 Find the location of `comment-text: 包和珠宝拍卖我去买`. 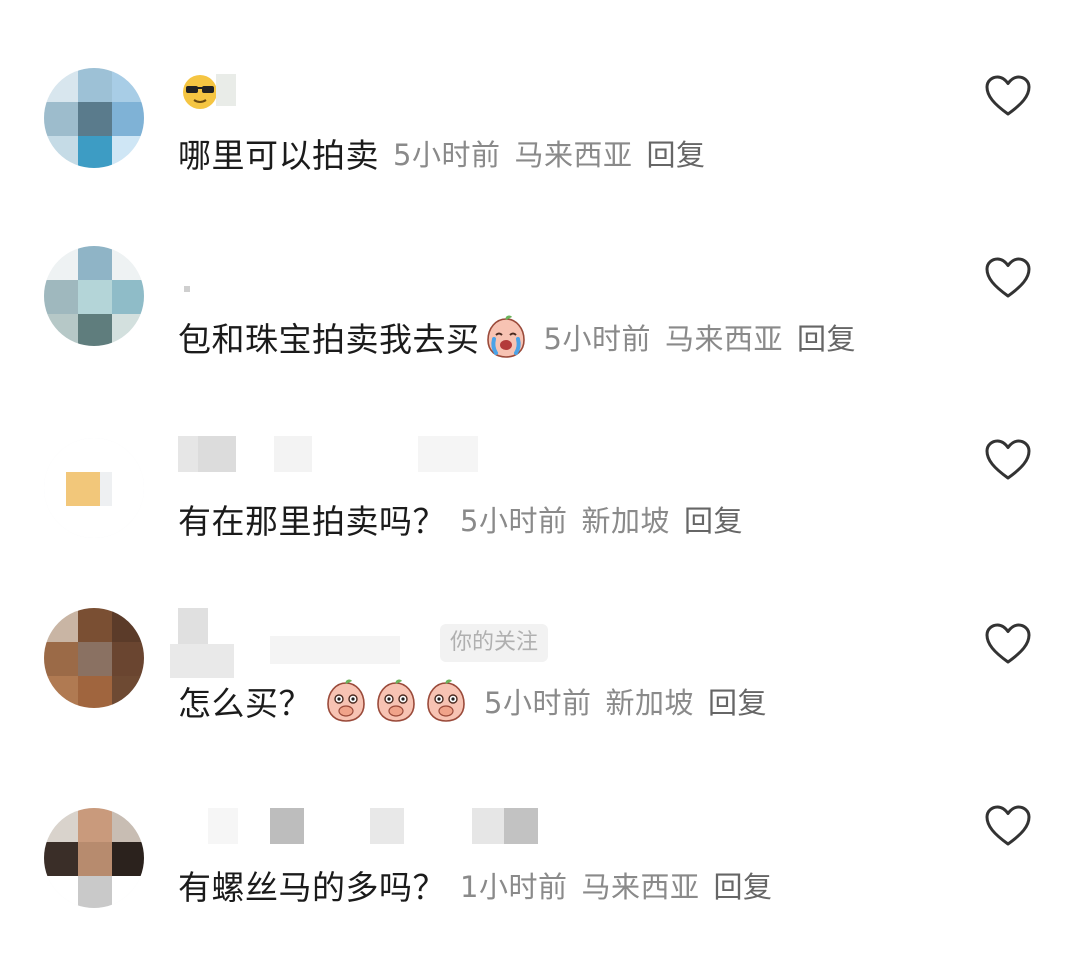

comment-text: 包和珠宝拍卖我去买 is located at coordinates (329, 339).